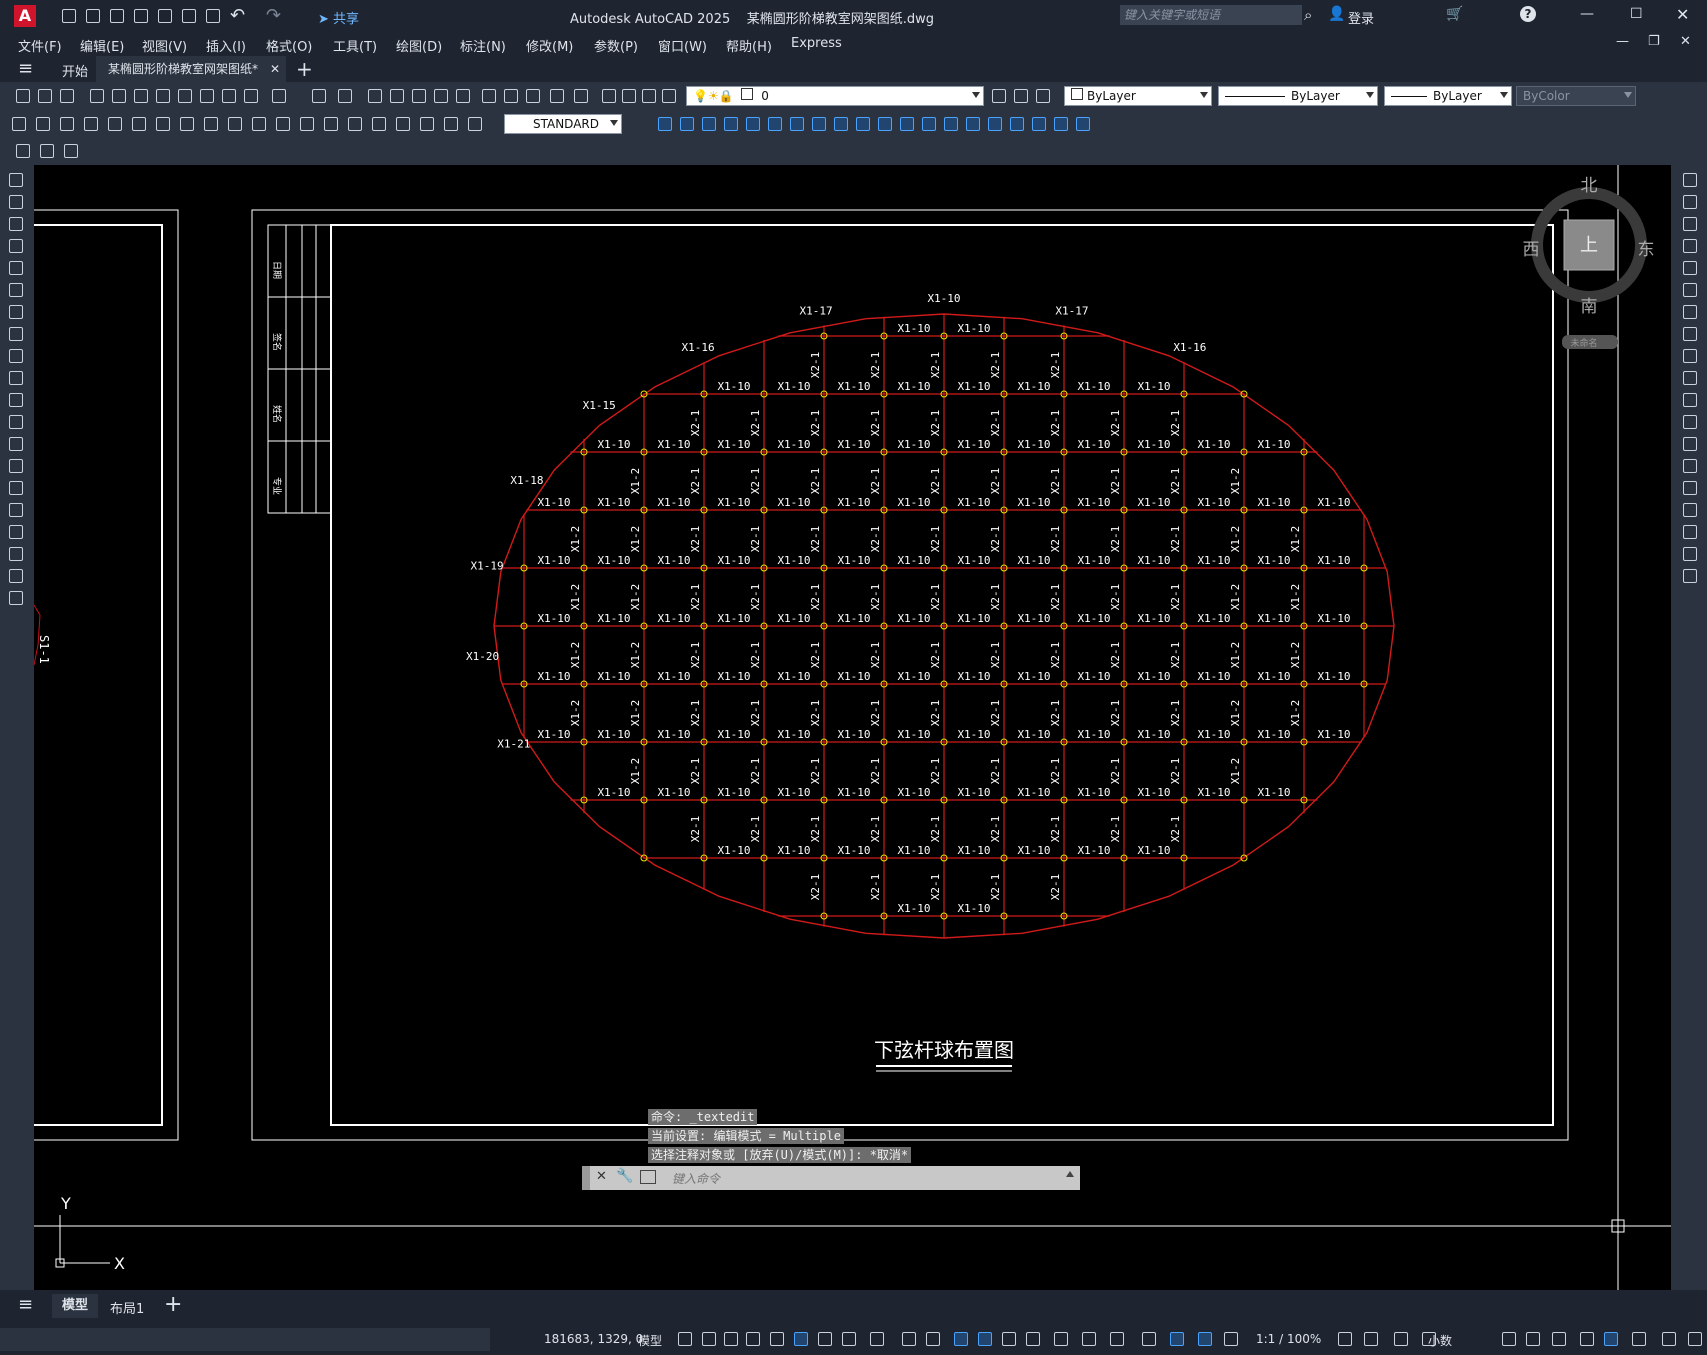 The height and width of the screenshot is (1355, 1707). What do you see at coordinates (1690, 224) in the screenshot?
I see `modify-tool-3-icon` at bounding box center [1690, 224].